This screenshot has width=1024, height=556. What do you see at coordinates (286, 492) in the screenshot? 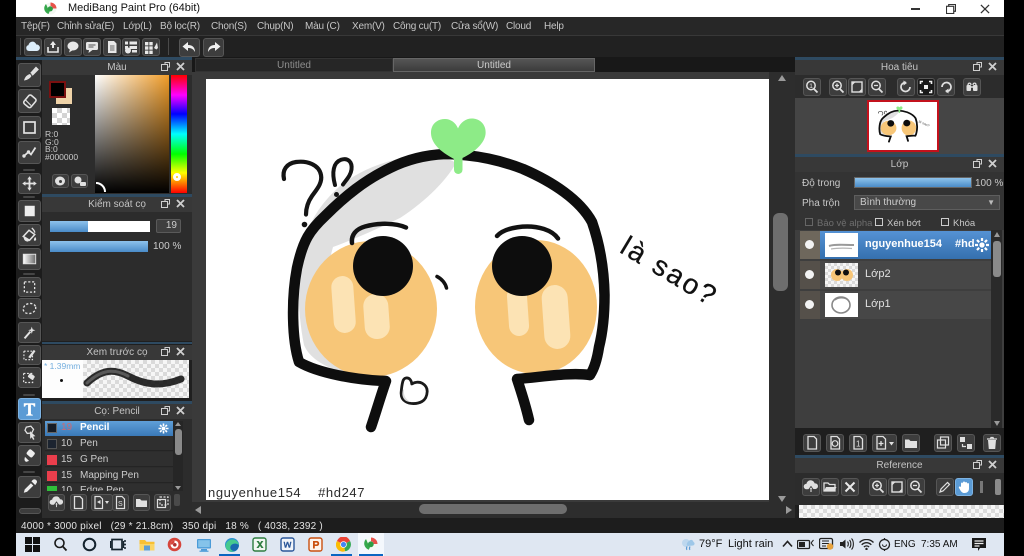
I see `svg-text: nguyenhue154 #hd247` at bounding box center [286, 492].